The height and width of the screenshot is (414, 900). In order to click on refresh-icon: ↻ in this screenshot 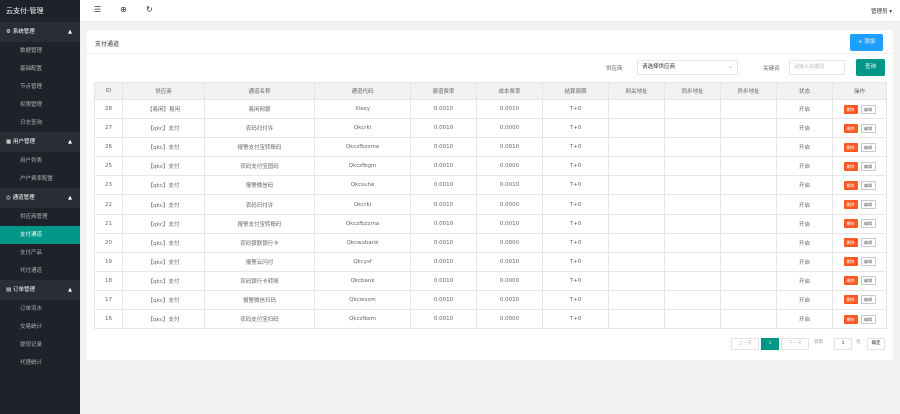, I will do `click(149, 9)`.